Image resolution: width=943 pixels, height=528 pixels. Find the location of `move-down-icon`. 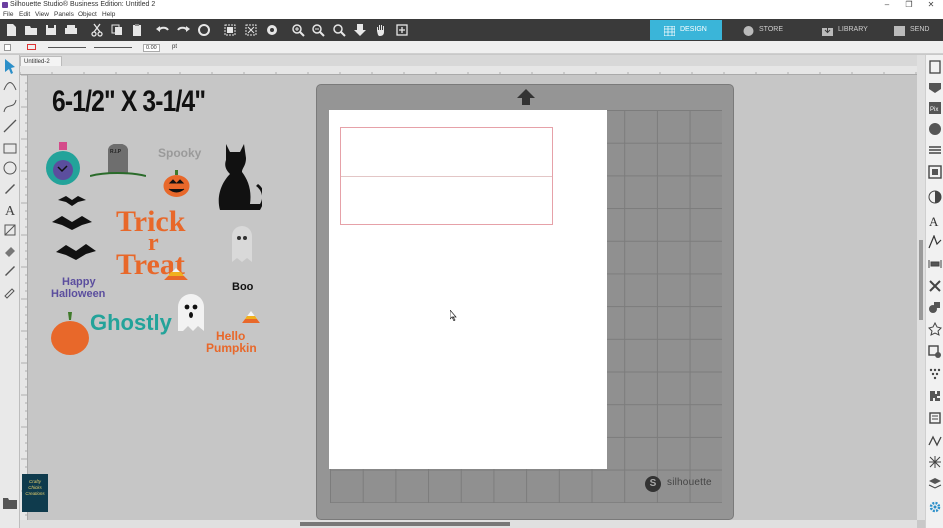

move-down-icon is located at coordinates (360, 30).